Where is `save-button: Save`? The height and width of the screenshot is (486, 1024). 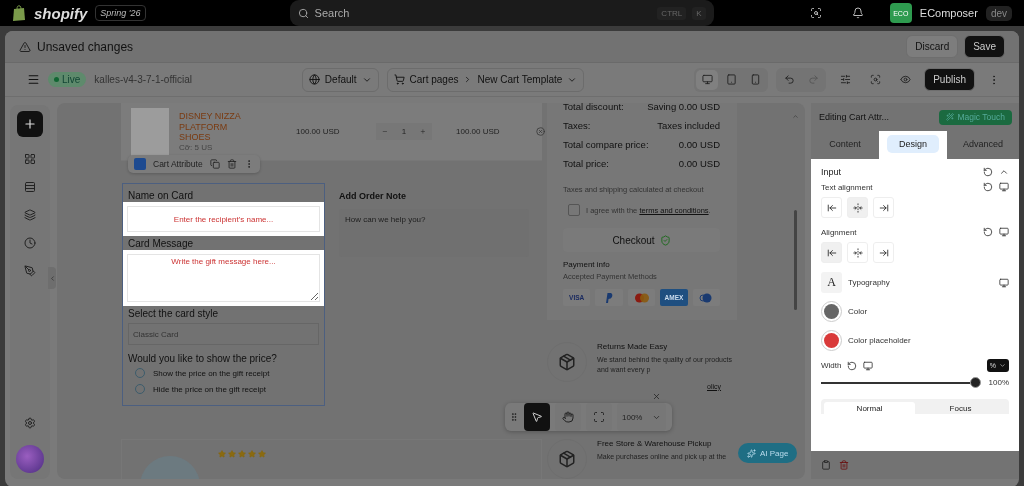 save-button: Save is located at coordinates (984, 46).